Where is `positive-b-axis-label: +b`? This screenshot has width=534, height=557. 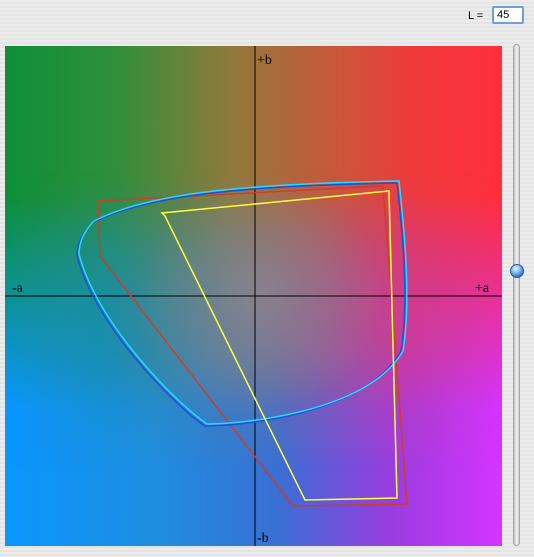 positive-b-axis-label: +b is located at coordinates (264, 60).